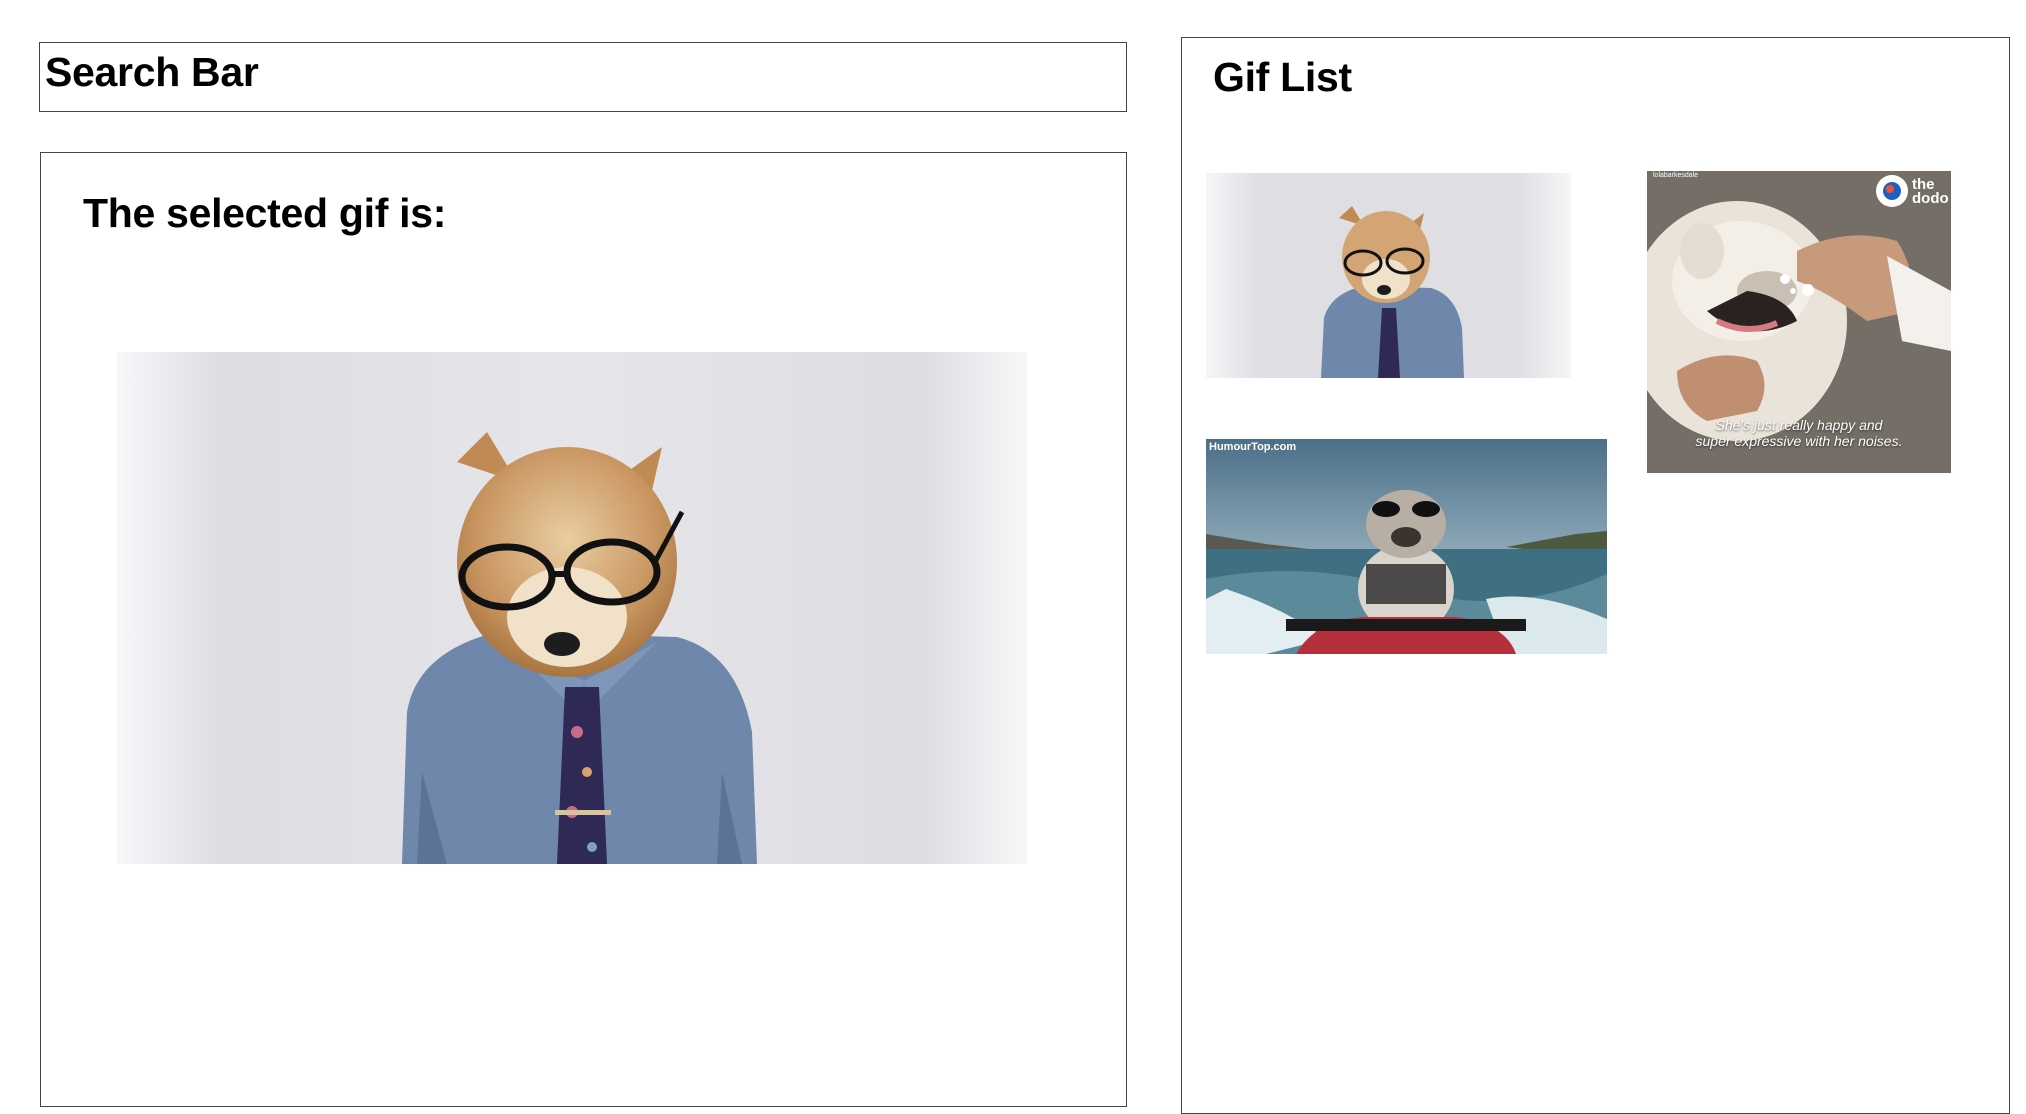 The width and height of the screenshot is (2026, 1114). I want to click on gif-list-item-jet-ski-bulldog: HumourTop.com, so click(1406, 546).